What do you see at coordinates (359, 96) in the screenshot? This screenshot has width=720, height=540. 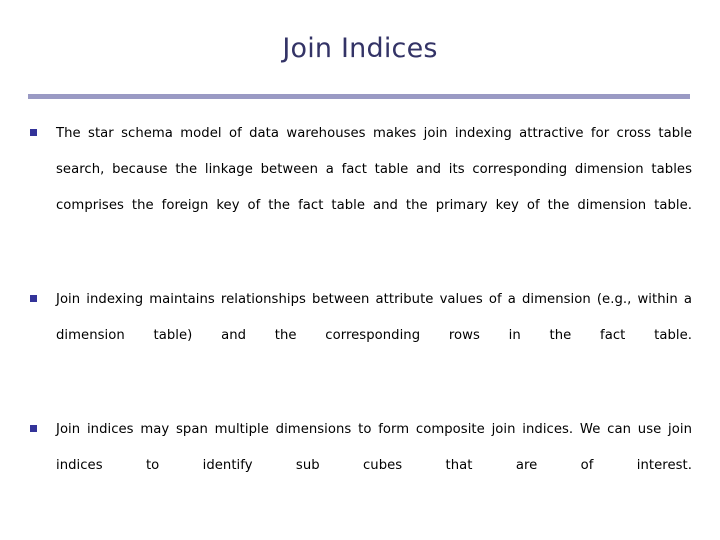 I see `title-divider` at bounding box center [359, 96].